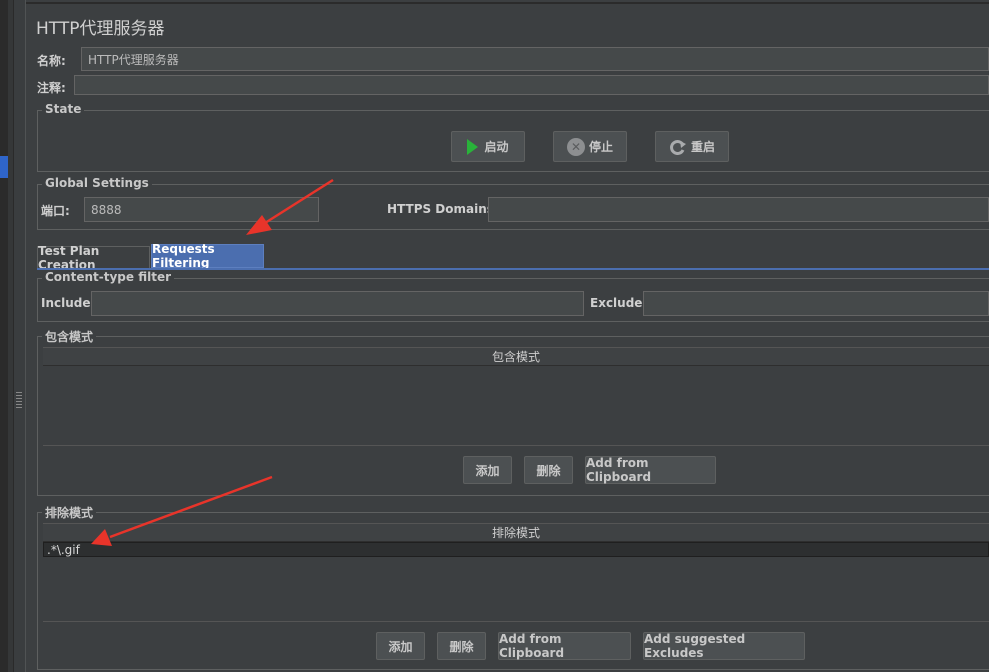 This screenshot has width=989, height=672. What do you see at coordinates (461, 646) in the screenshot?
I see `exclude-delete-button: 删除` at bounding box center [461, 646].